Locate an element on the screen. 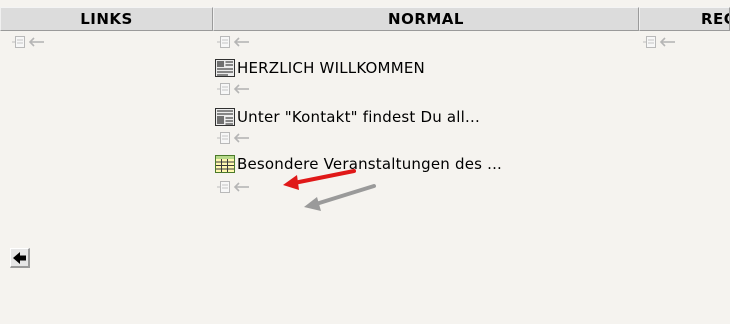 The width and height of the screenshot is (730, 324). insert-record-rechts-button is located at coordinates (660, 42).